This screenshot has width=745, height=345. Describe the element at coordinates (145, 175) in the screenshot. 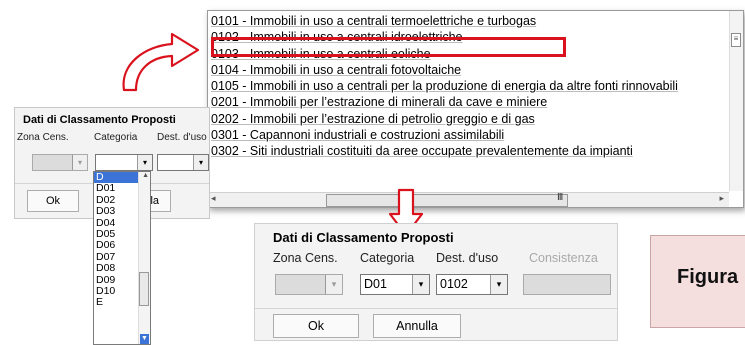

I see `scroll-up-icon: ▲` at that location.